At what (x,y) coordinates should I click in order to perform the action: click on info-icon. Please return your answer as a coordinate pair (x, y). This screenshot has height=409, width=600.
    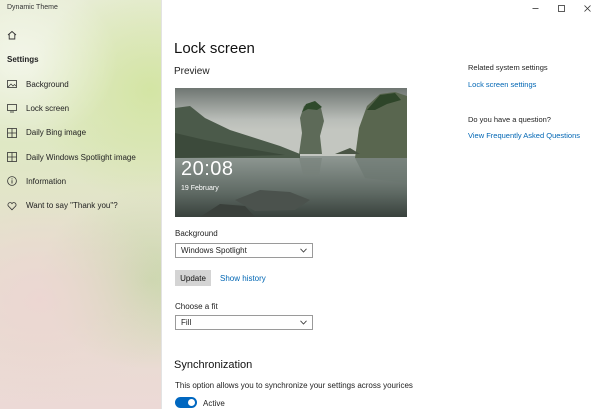
    Looking at the image, I should click on (12, 181).